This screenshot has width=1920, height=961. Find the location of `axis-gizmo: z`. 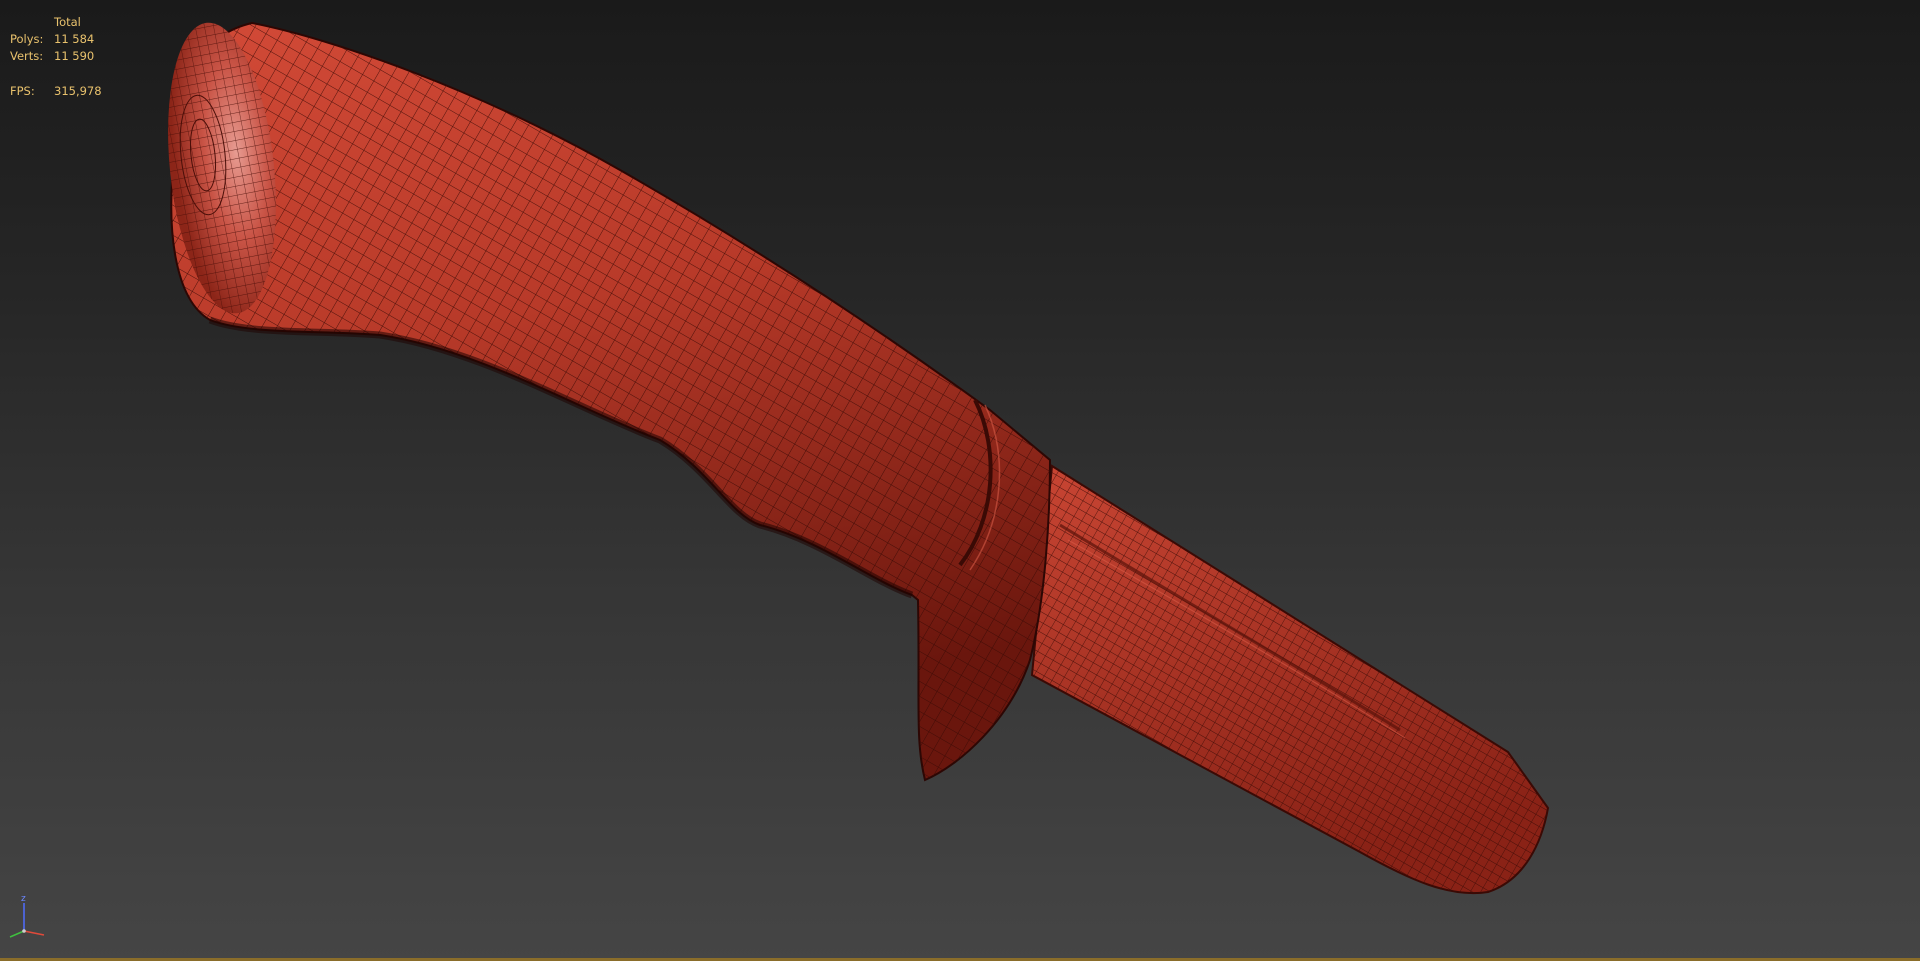

axis-gizmo: z is located at coordinates (28, 917).